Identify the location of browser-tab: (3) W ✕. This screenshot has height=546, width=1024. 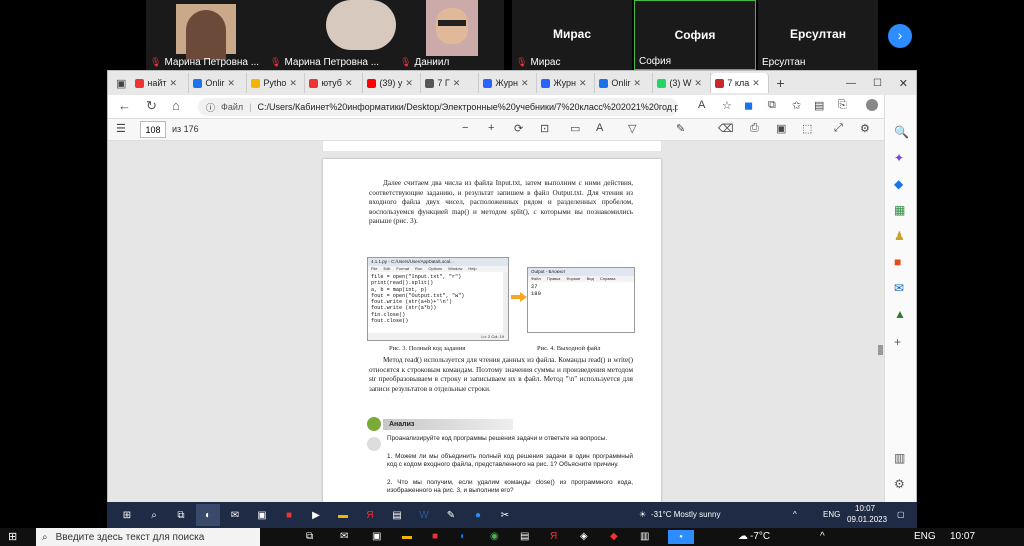
(682, 83).